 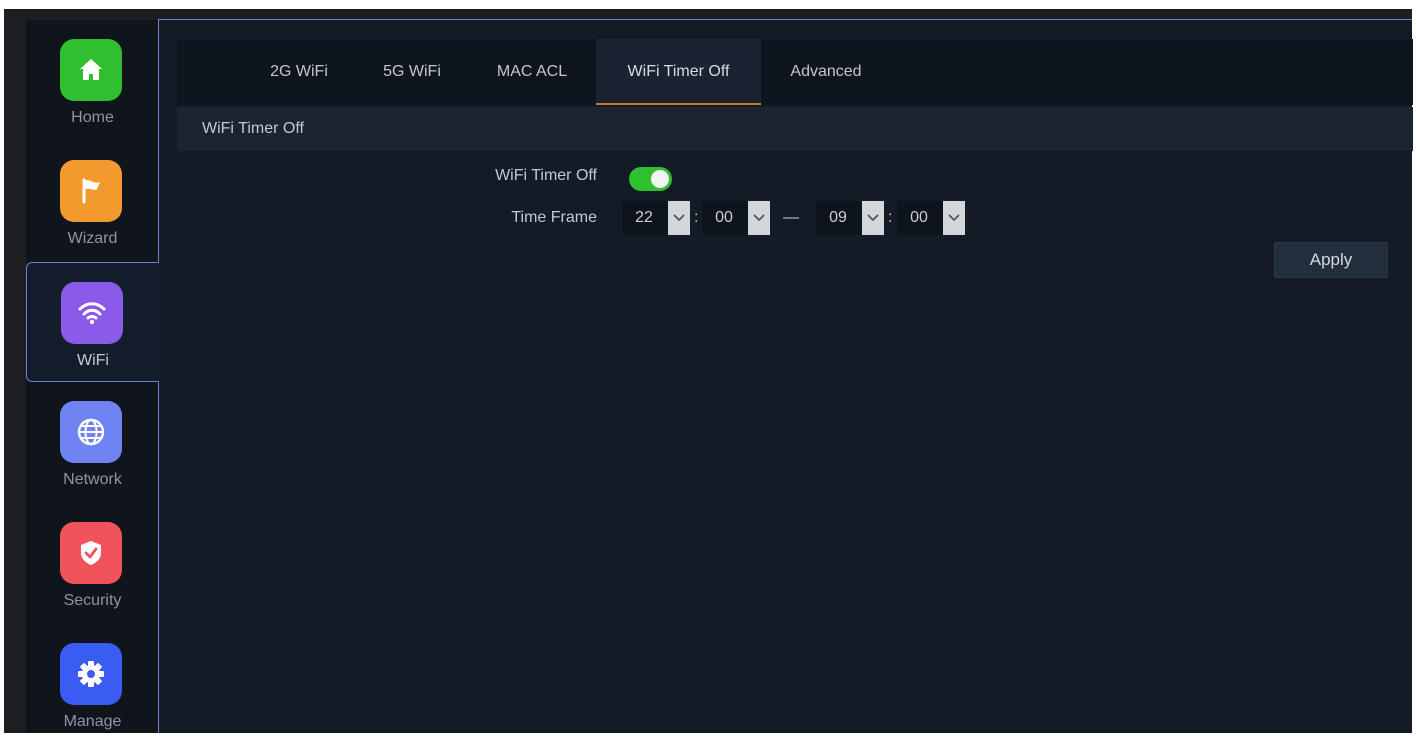 I want to click on wifi-timer-off-label: WiFi Timer Off, so click(x=546, y=175).